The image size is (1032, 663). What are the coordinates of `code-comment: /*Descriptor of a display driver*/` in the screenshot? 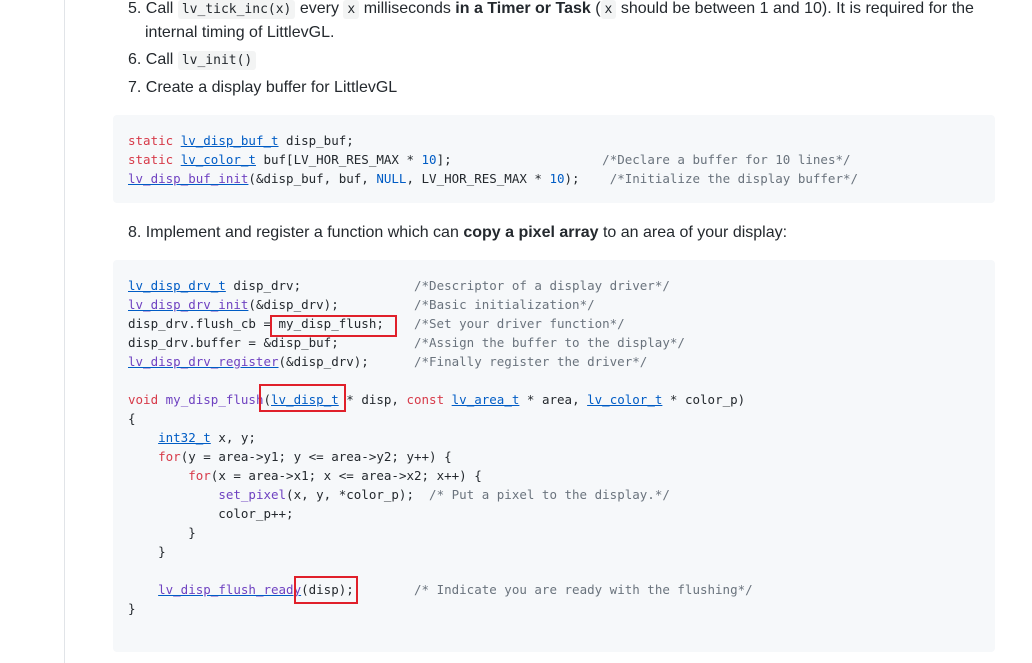 It's located at (542, 285).